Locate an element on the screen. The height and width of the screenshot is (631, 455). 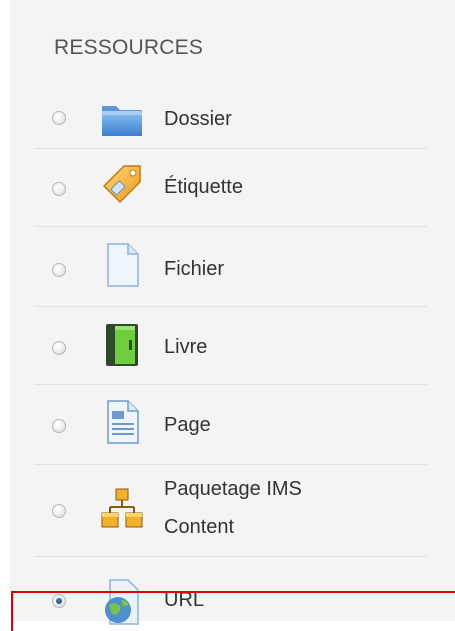
section-title: RESSOURCES is located at coordinates (129, 47).